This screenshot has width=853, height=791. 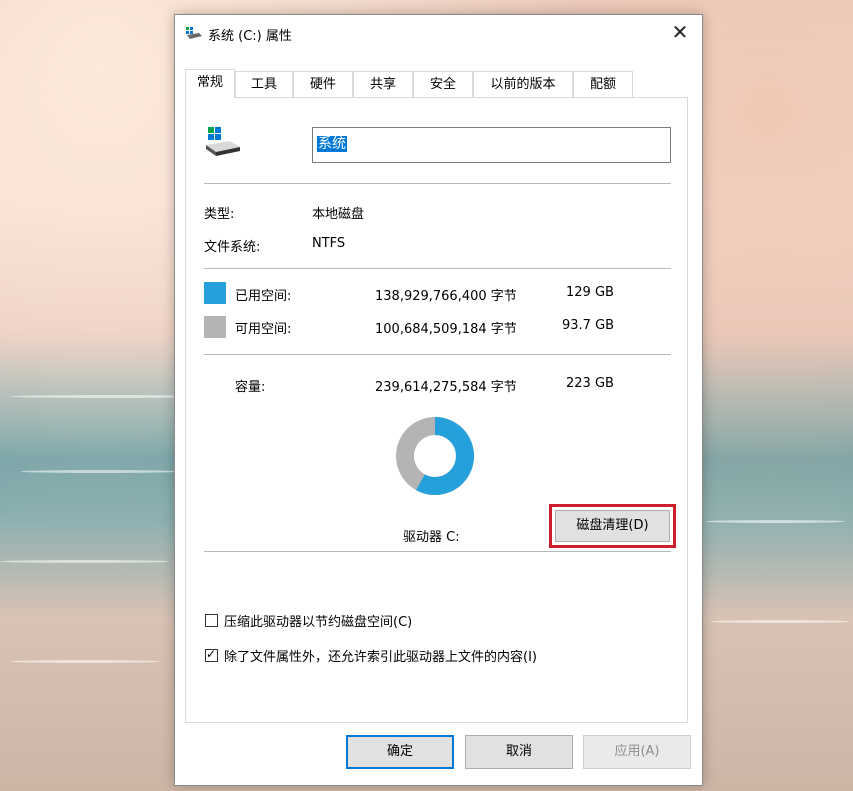 What do you see at coordinates (250, 387) in the screenshot?
I see `capacity-label: 容量:` at bounding box center [250, 387].